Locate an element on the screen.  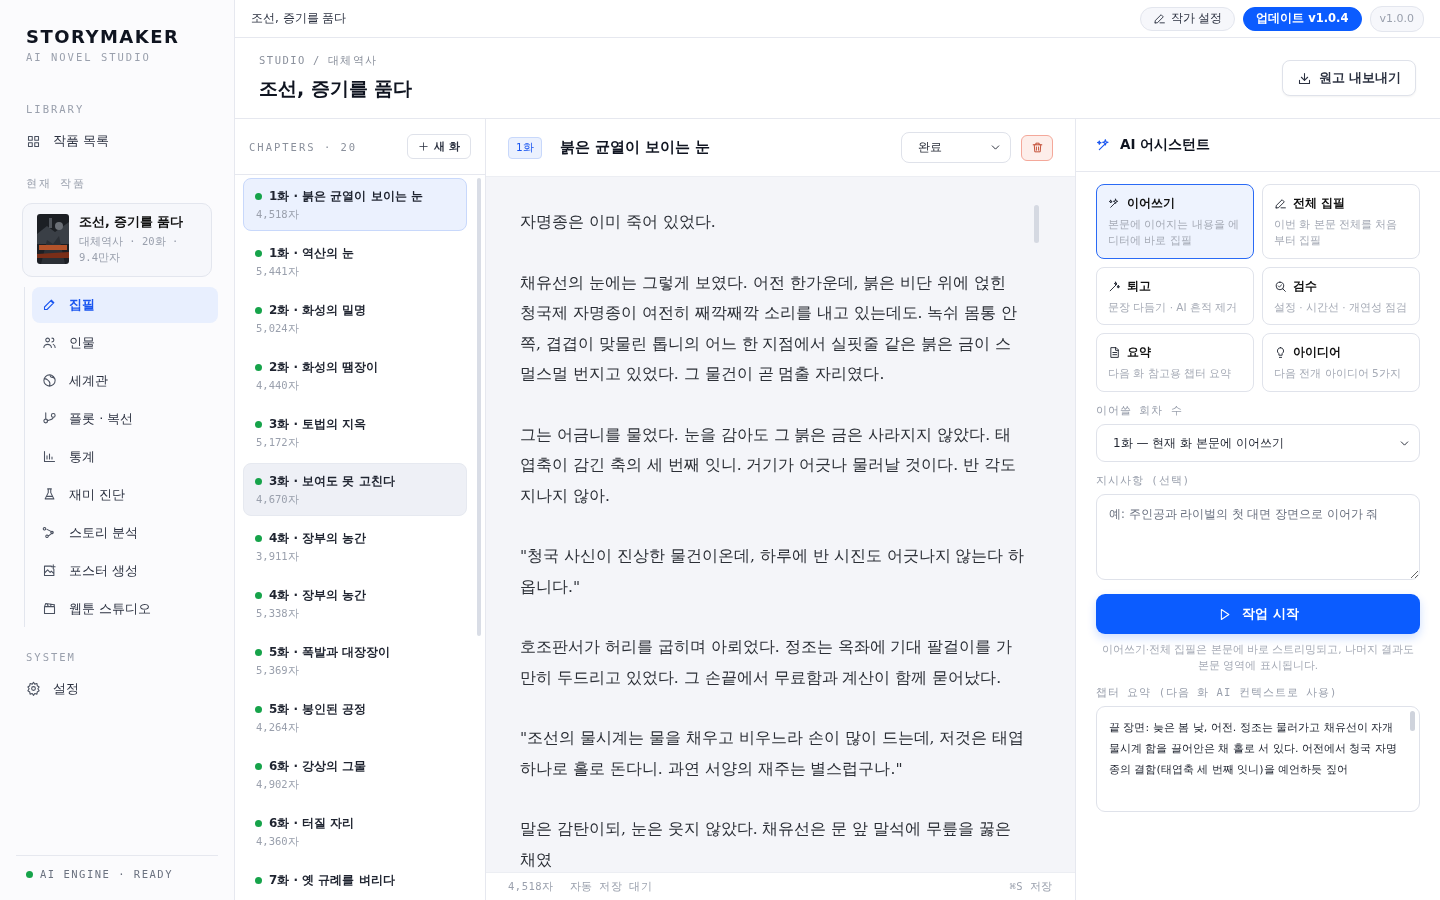
nav-item: 플롯 · 복선 is located at coordinates (125, 418).